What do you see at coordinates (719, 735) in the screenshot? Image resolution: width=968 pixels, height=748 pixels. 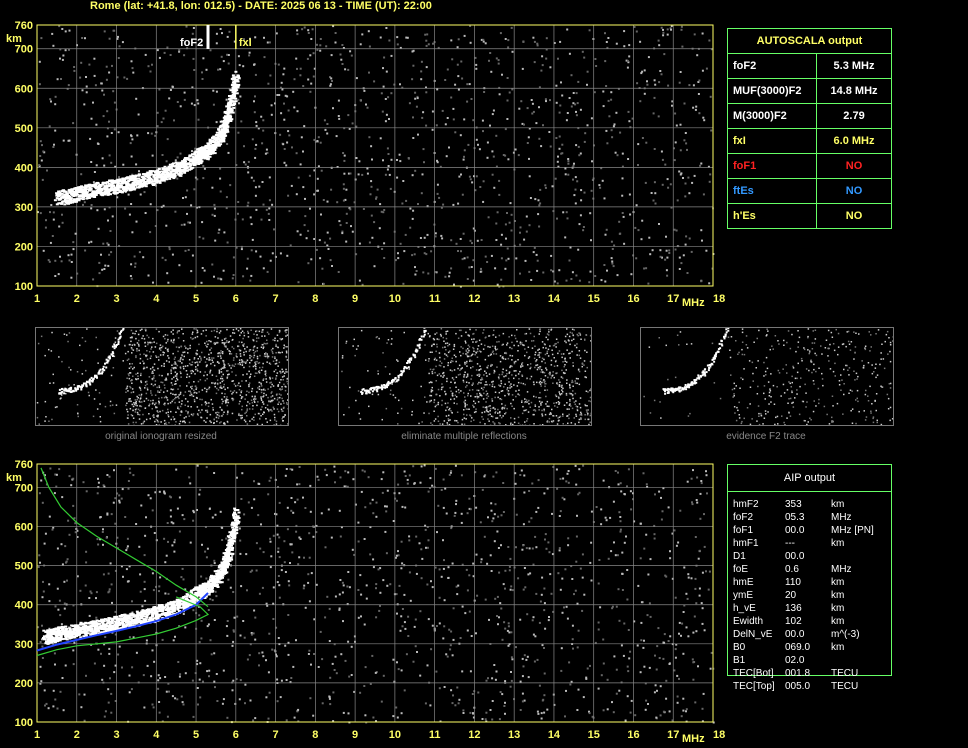 I see `x-tick-label: 18` at bounding box center [719, 735].